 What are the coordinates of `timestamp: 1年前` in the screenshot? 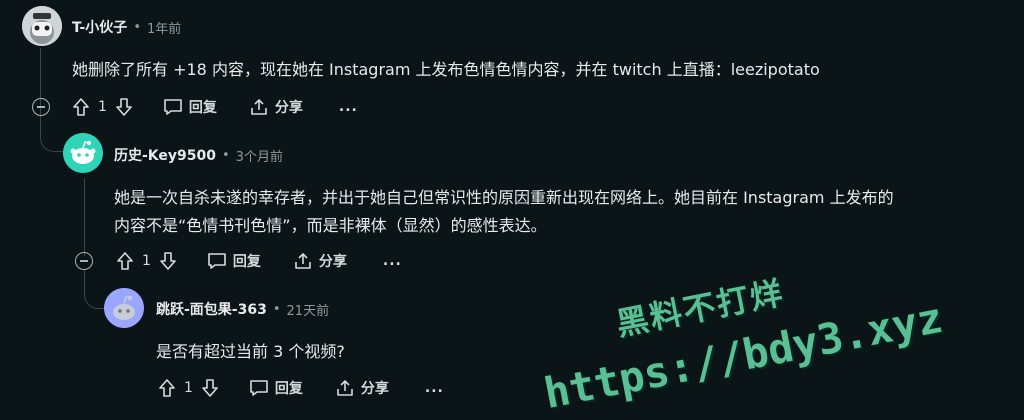 It's located at (164, 29).